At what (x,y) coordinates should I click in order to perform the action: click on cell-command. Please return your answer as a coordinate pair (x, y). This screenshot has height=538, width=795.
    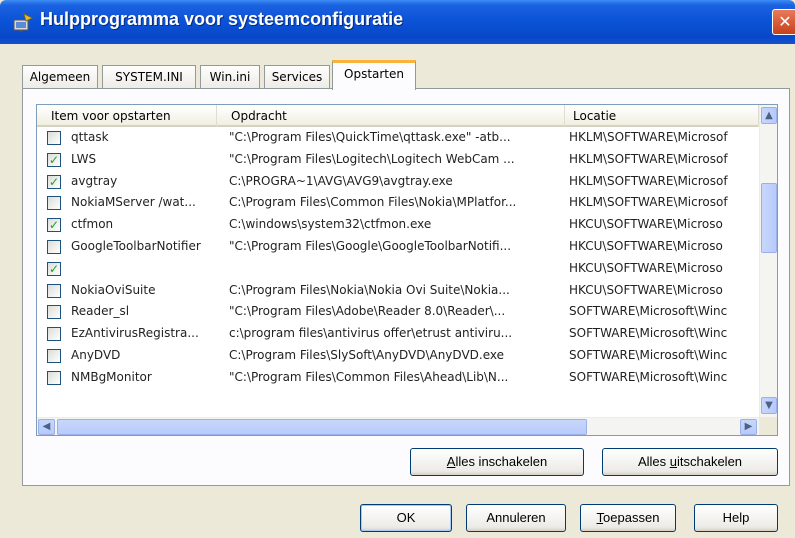
    Looking at the image, I should click on (397, 269).